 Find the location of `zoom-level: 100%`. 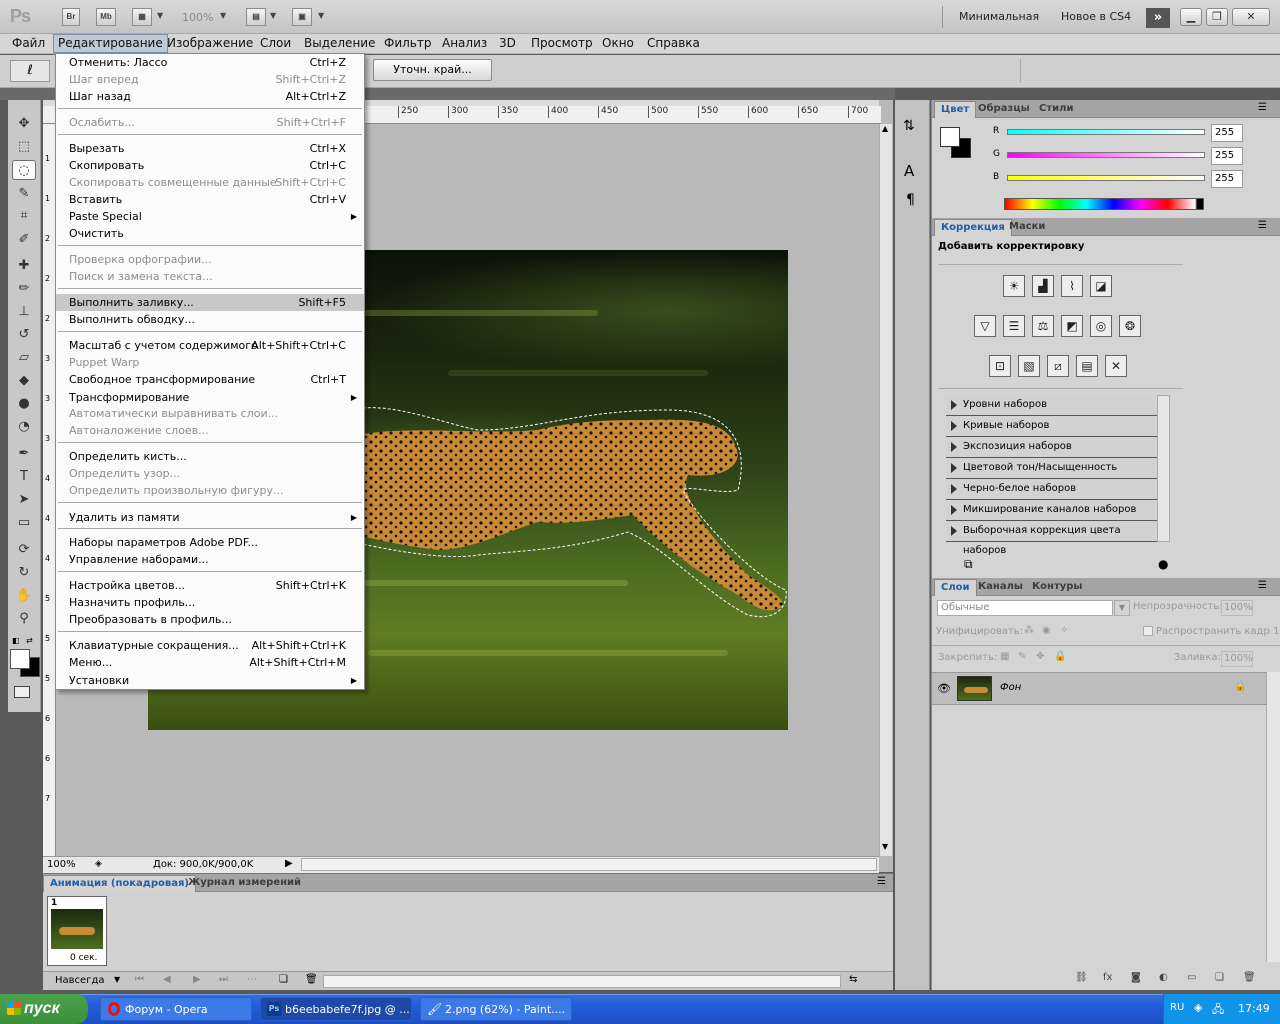

zoom-level: 100% is located at coordinates (197, 17).